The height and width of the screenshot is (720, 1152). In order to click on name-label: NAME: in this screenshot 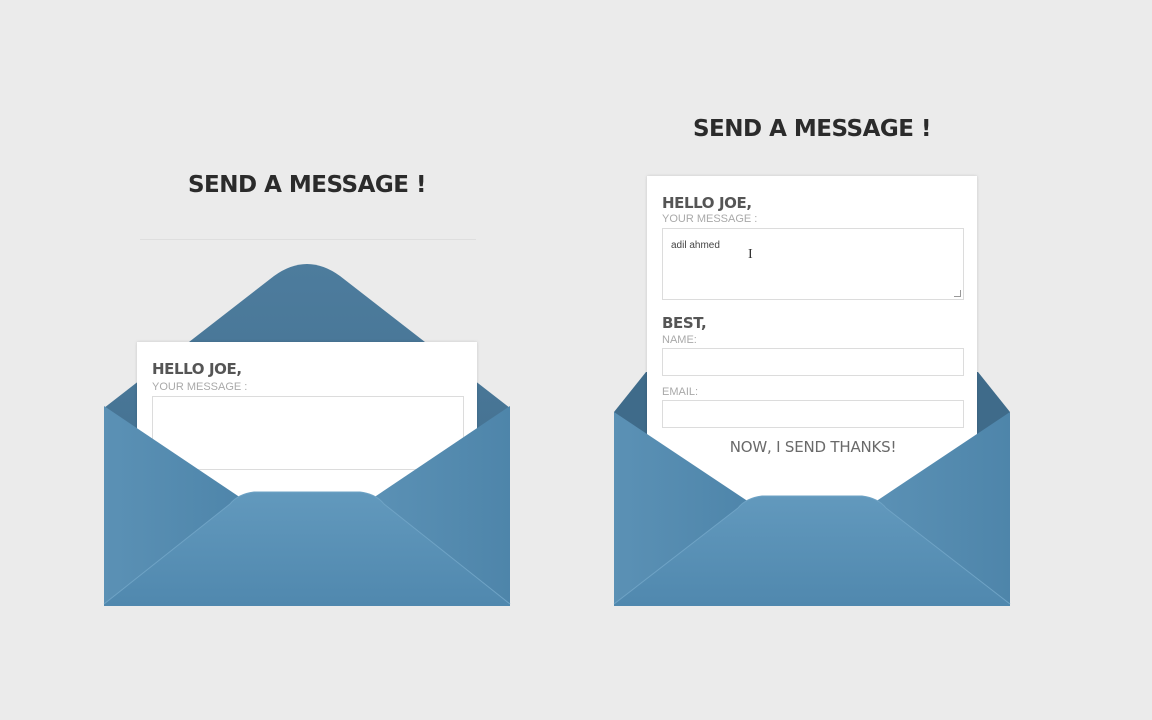, I will do `click(679, 340)`.